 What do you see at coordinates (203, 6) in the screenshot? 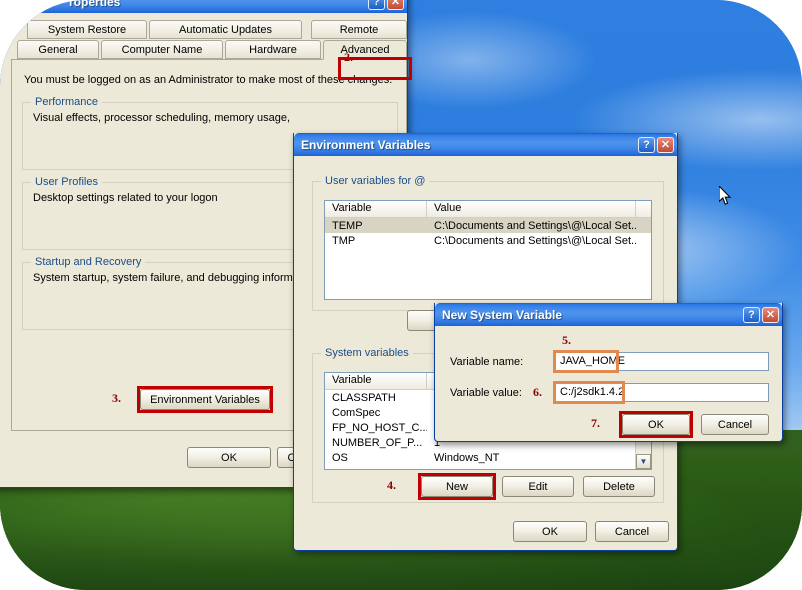
I see `system-properties-titlebar: roperties ? ✕` at bounding box center [203, 6].